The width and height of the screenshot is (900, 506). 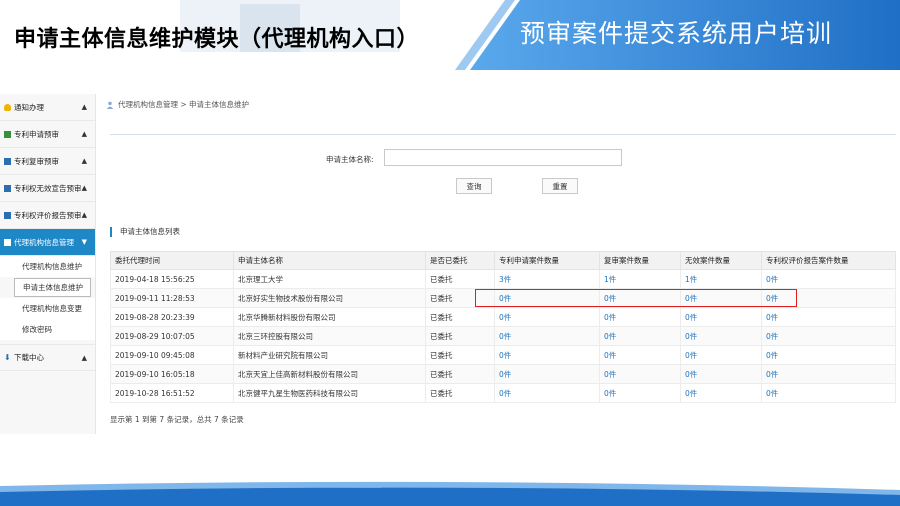 What do you see at coordinates (721, 279) in the screenshot?
I see `cell-invalidation-count: 1件` at bounding box center [721, 279].